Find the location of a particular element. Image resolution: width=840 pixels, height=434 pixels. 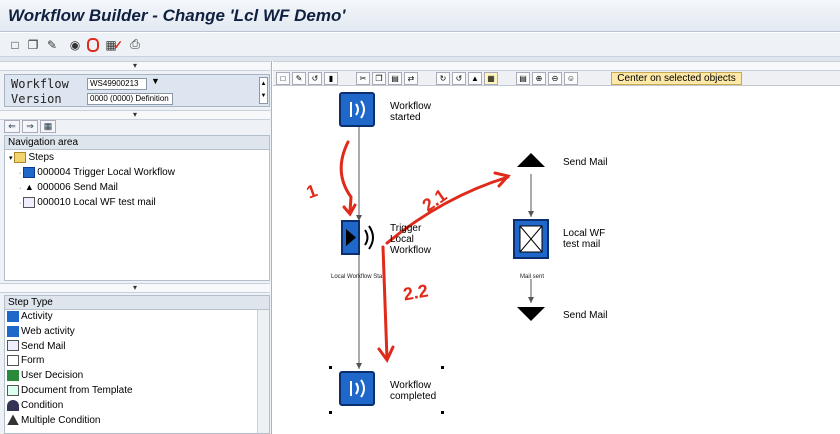

splitter-steps: ▾ is located at coordinates (135, 288).